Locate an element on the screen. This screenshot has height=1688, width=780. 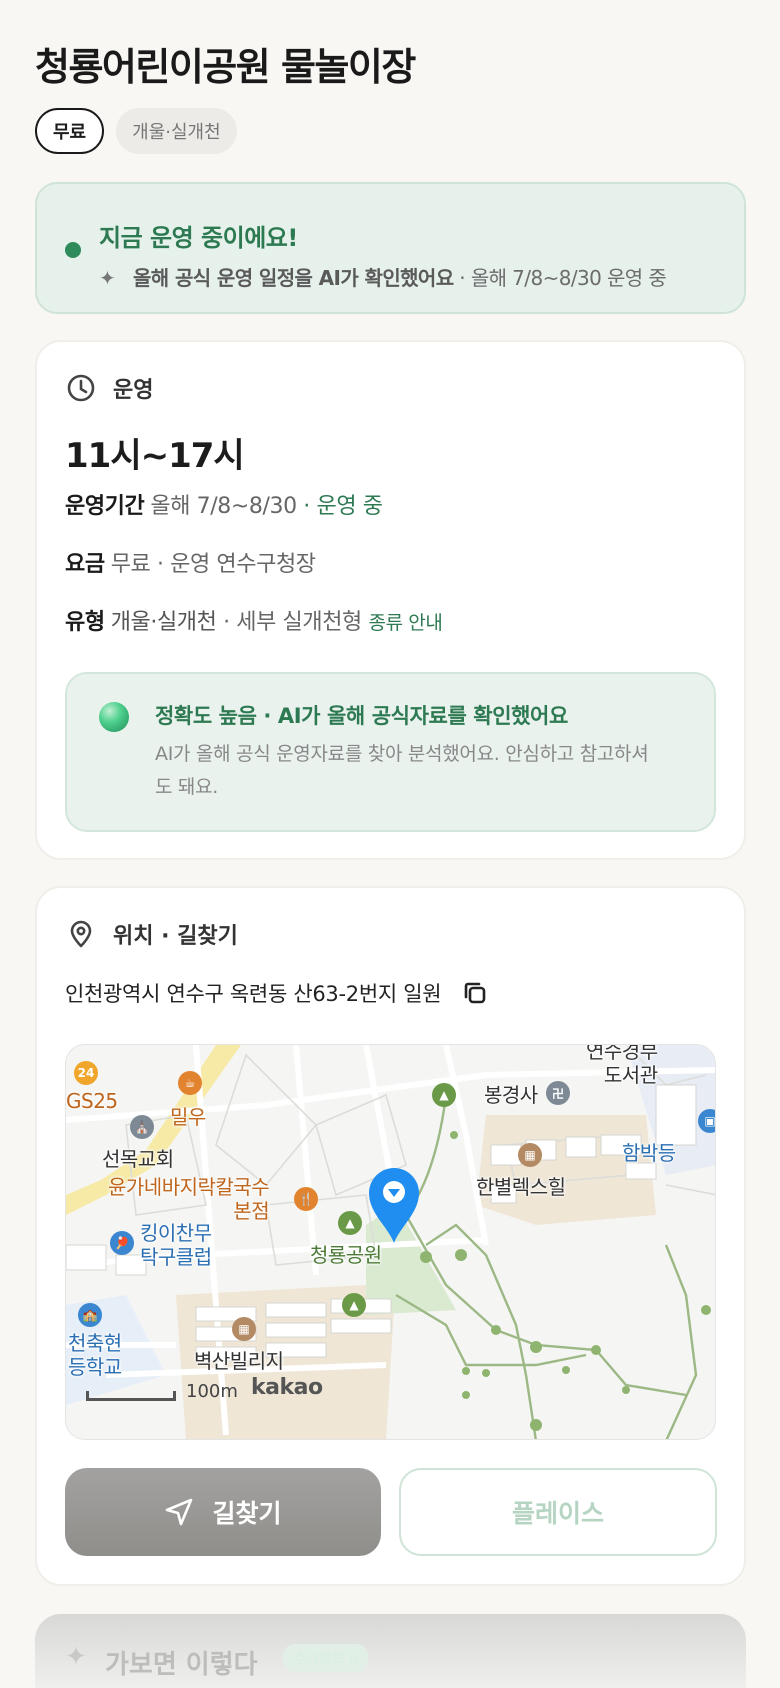
type-key: 유형 is located at coordinates (85, 622).